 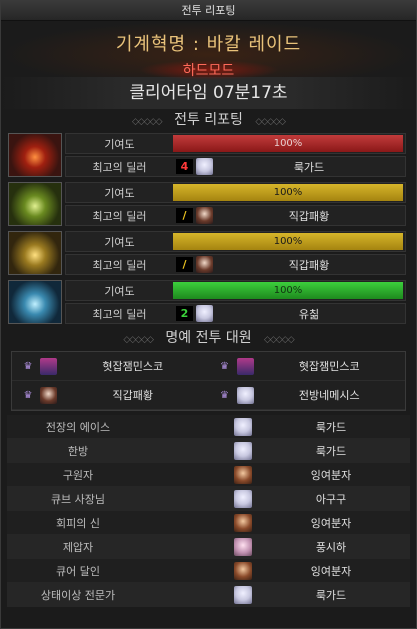 What do you see at coordinates (35, 204) in the screenshot?
I see `green-dragon-portrait-icon` at bounding box center [35, 204].